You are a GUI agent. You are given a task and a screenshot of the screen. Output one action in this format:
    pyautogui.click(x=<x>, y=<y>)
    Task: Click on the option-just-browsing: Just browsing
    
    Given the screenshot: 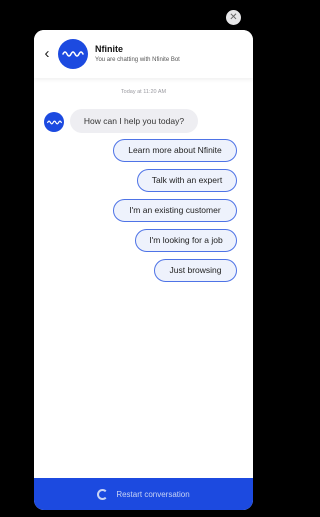 What is the action you would take?
    pyautogui.click(x=195, y=270)
    